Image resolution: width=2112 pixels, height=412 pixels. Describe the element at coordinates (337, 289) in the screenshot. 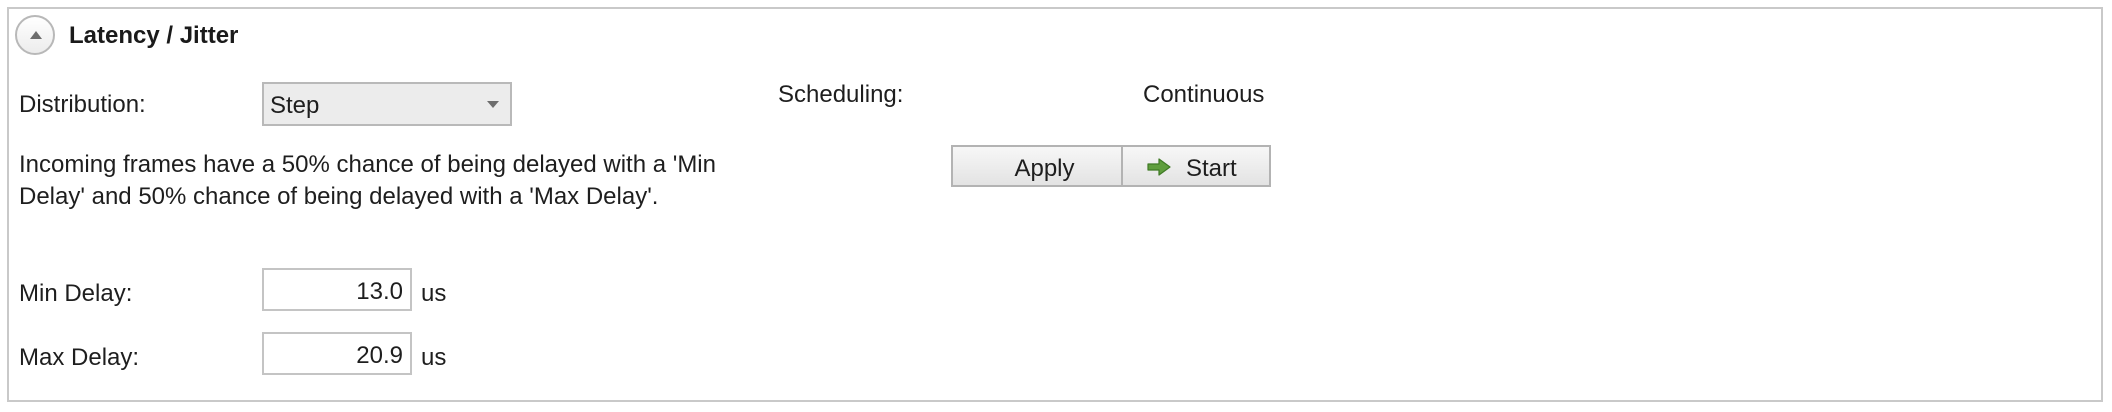

I see `min-delay-input: 13.0` at that location.